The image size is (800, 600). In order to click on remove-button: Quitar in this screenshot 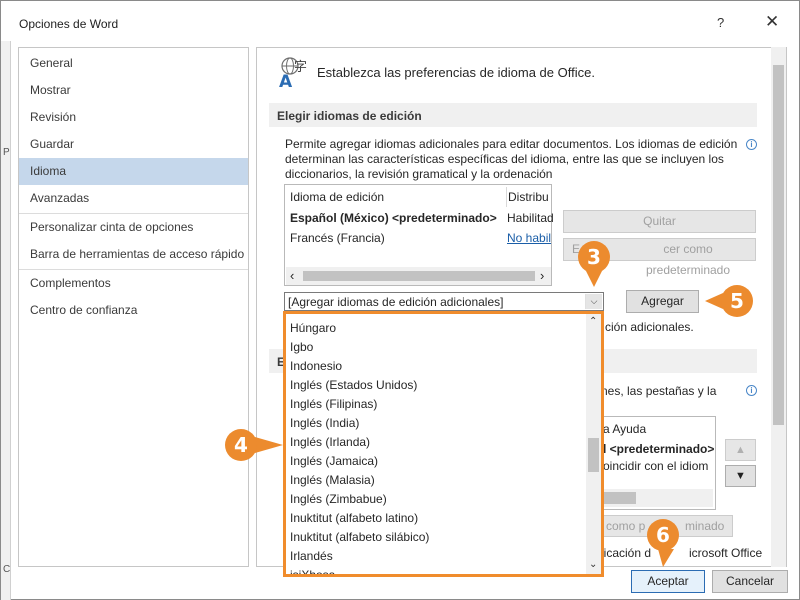, I will do `click(659, 221)`.